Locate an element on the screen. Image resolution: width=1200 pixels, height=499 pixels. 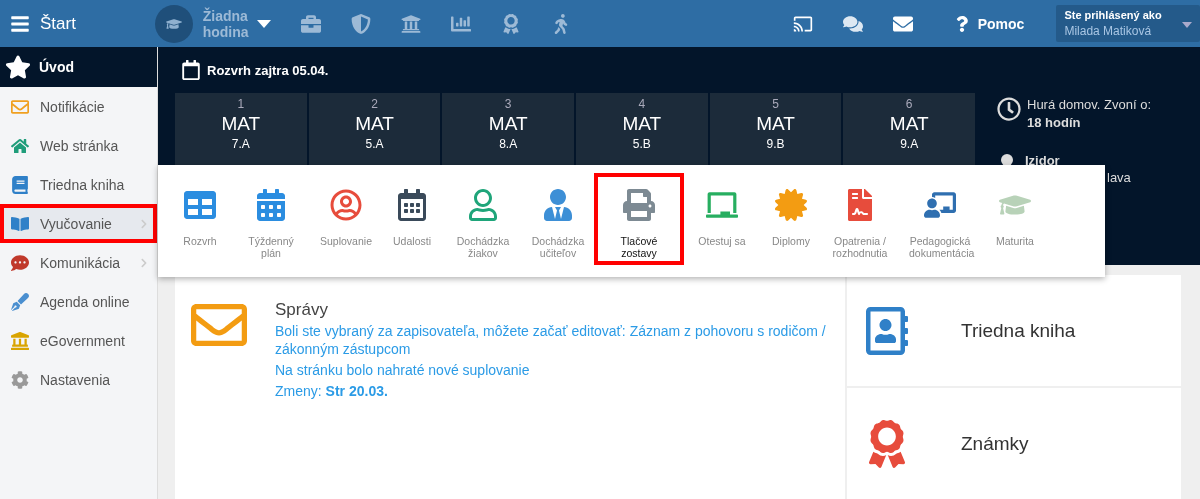
briefcase-icon is located at coordinates (310, 23).